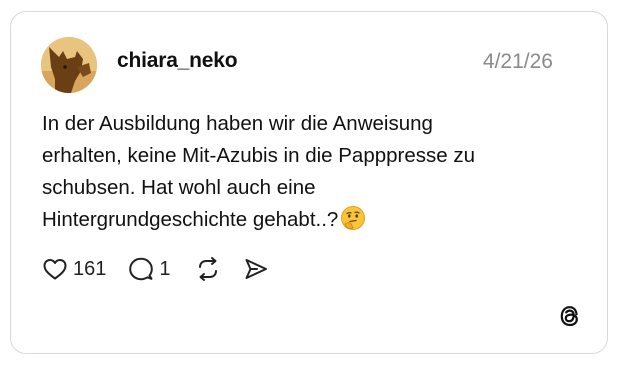 This screenshot has width=620, height=367. What do you see at coordinates (90, 268) in the screenshot?
I see `like-count: 161` at bounding box center [90, 268].